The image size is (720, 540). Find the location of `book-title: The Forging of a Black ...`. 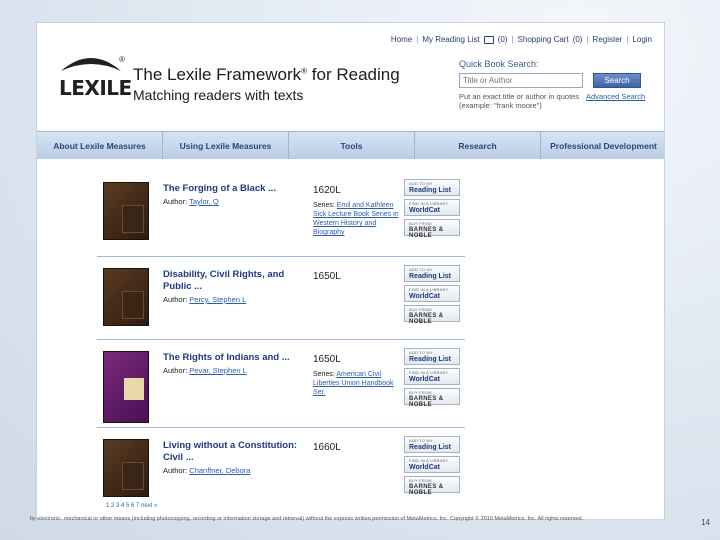

book-title: The Forging of a Black ... is located at coordinates (230, 189).